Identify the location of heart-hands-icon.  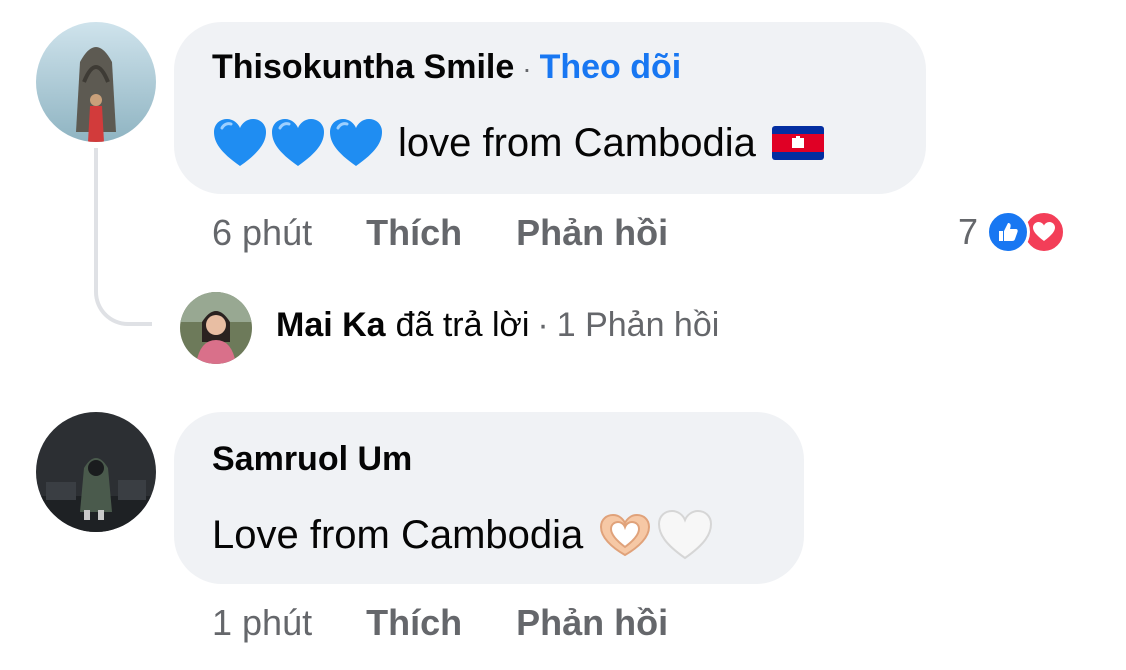
(625, 535).